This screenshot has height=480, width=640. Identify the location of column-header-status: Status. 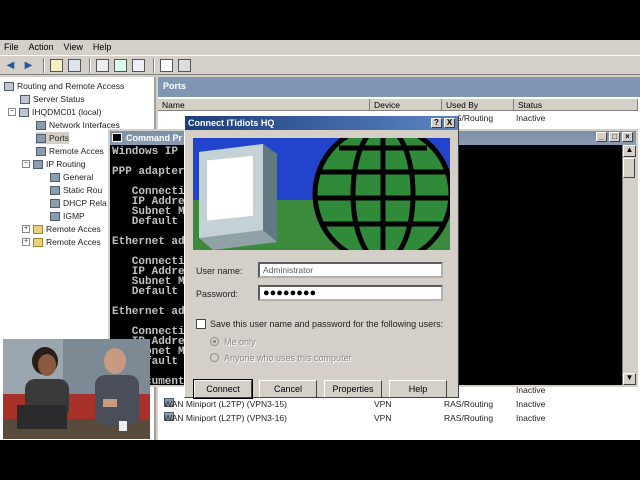
(576, 105).